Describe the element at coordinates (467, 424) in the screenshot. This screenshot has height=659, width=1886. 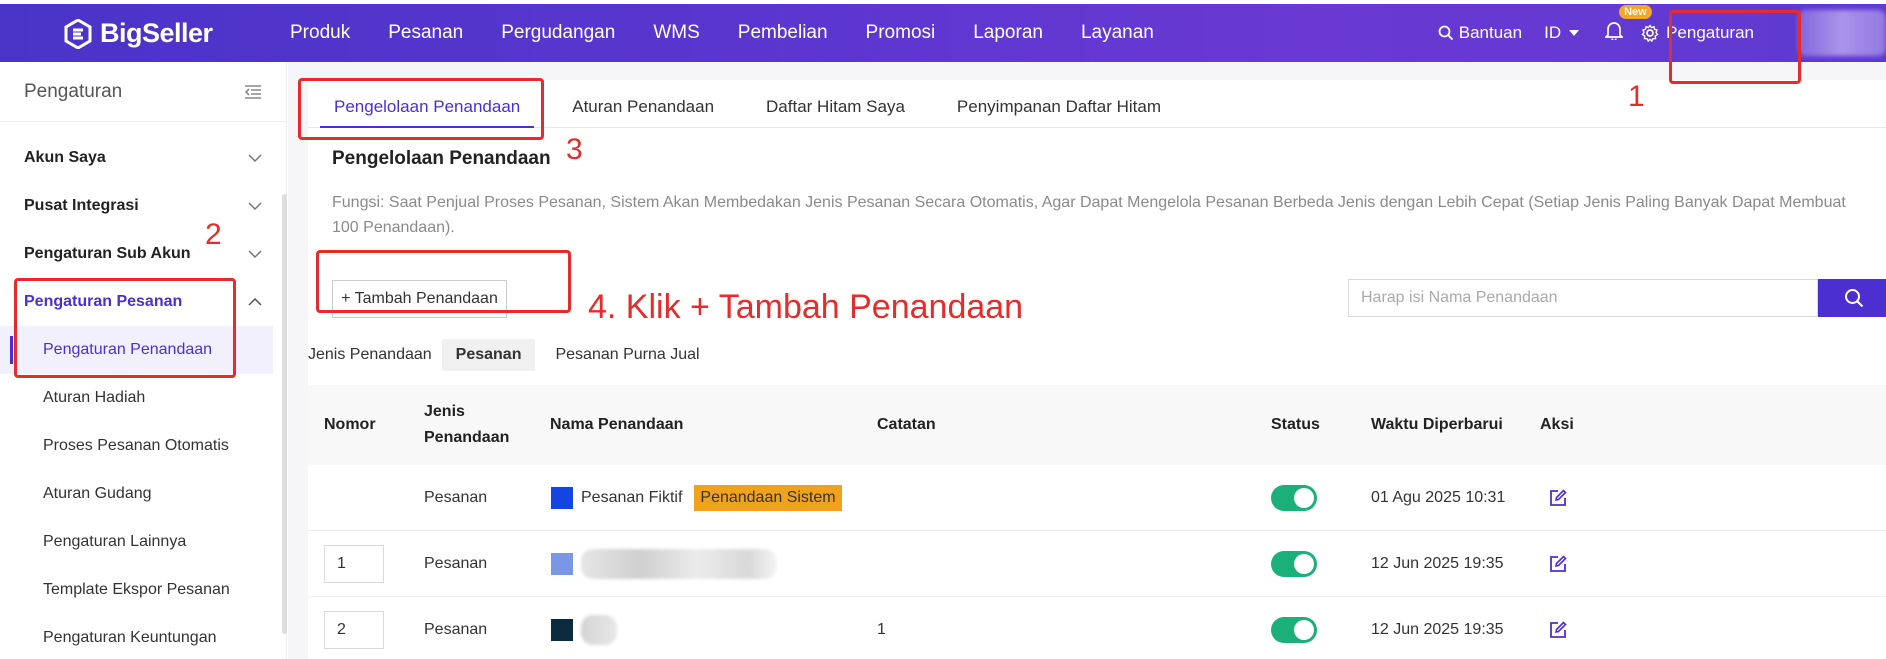
I see `header-jenis: Jenis Penandaan` at that location.